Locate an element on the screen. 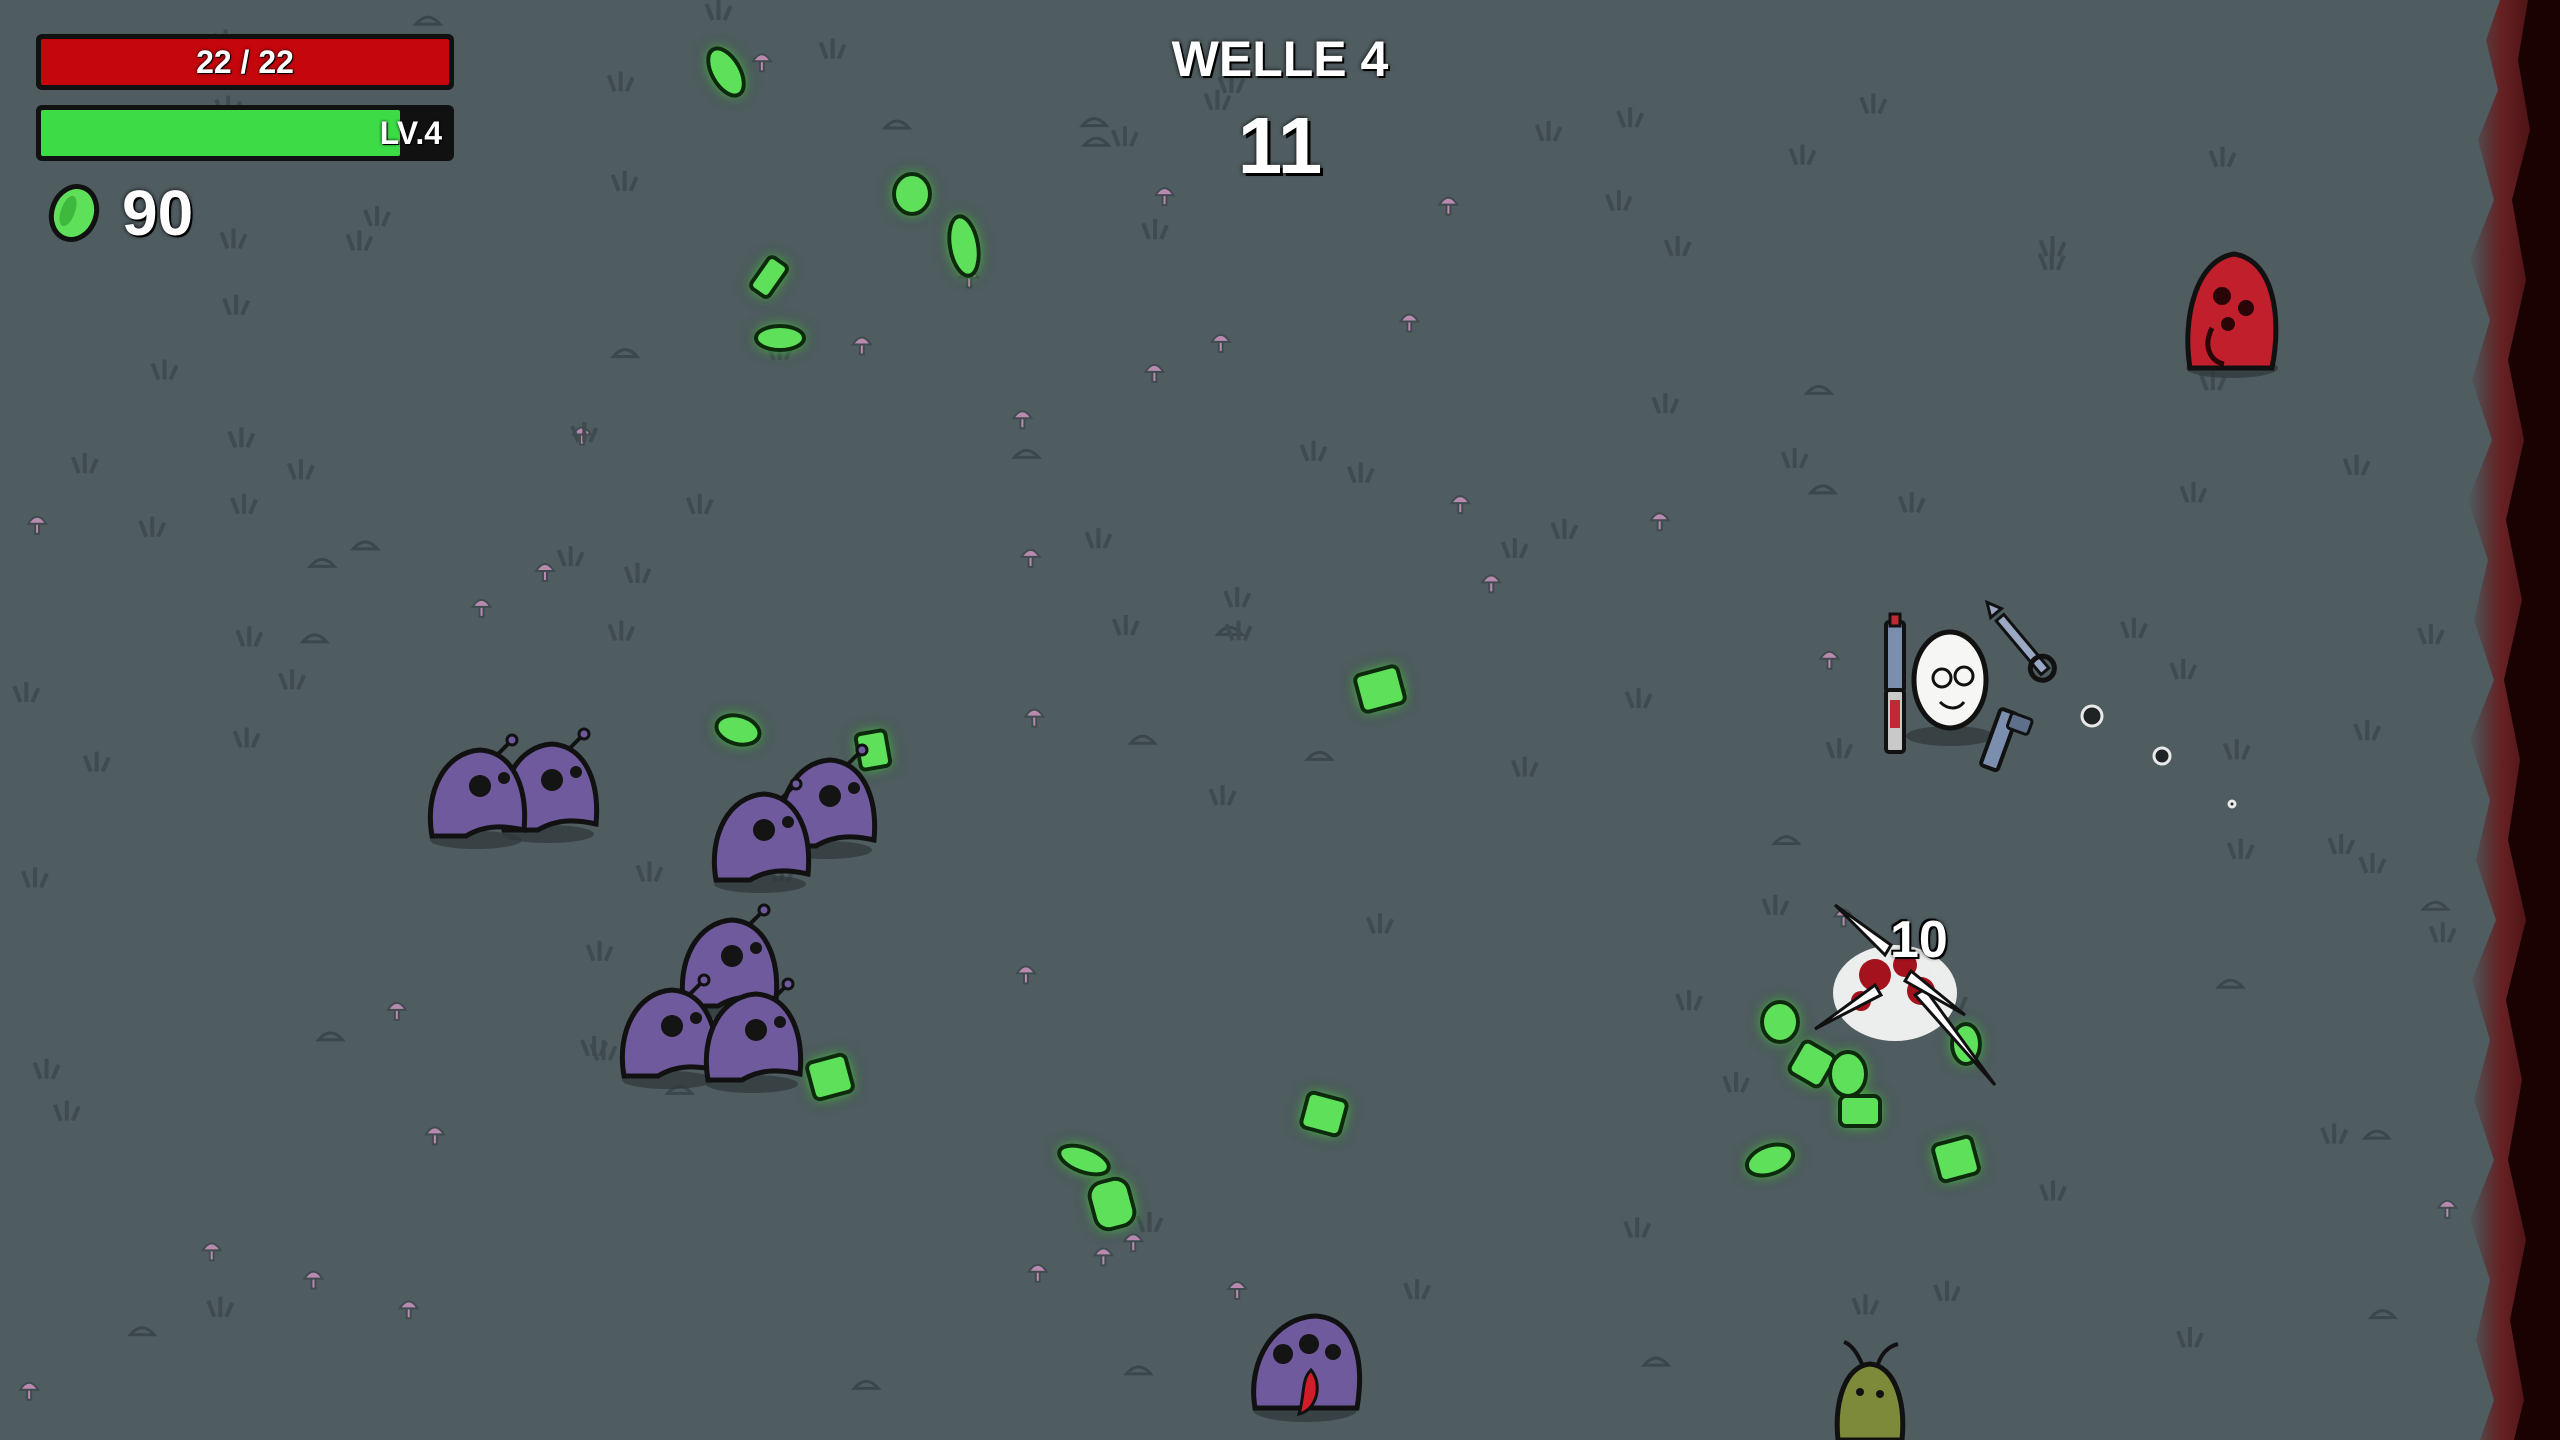 This screenshot has height=1440, width=2560. smg-weapon is located at coordinates (1895, 653).